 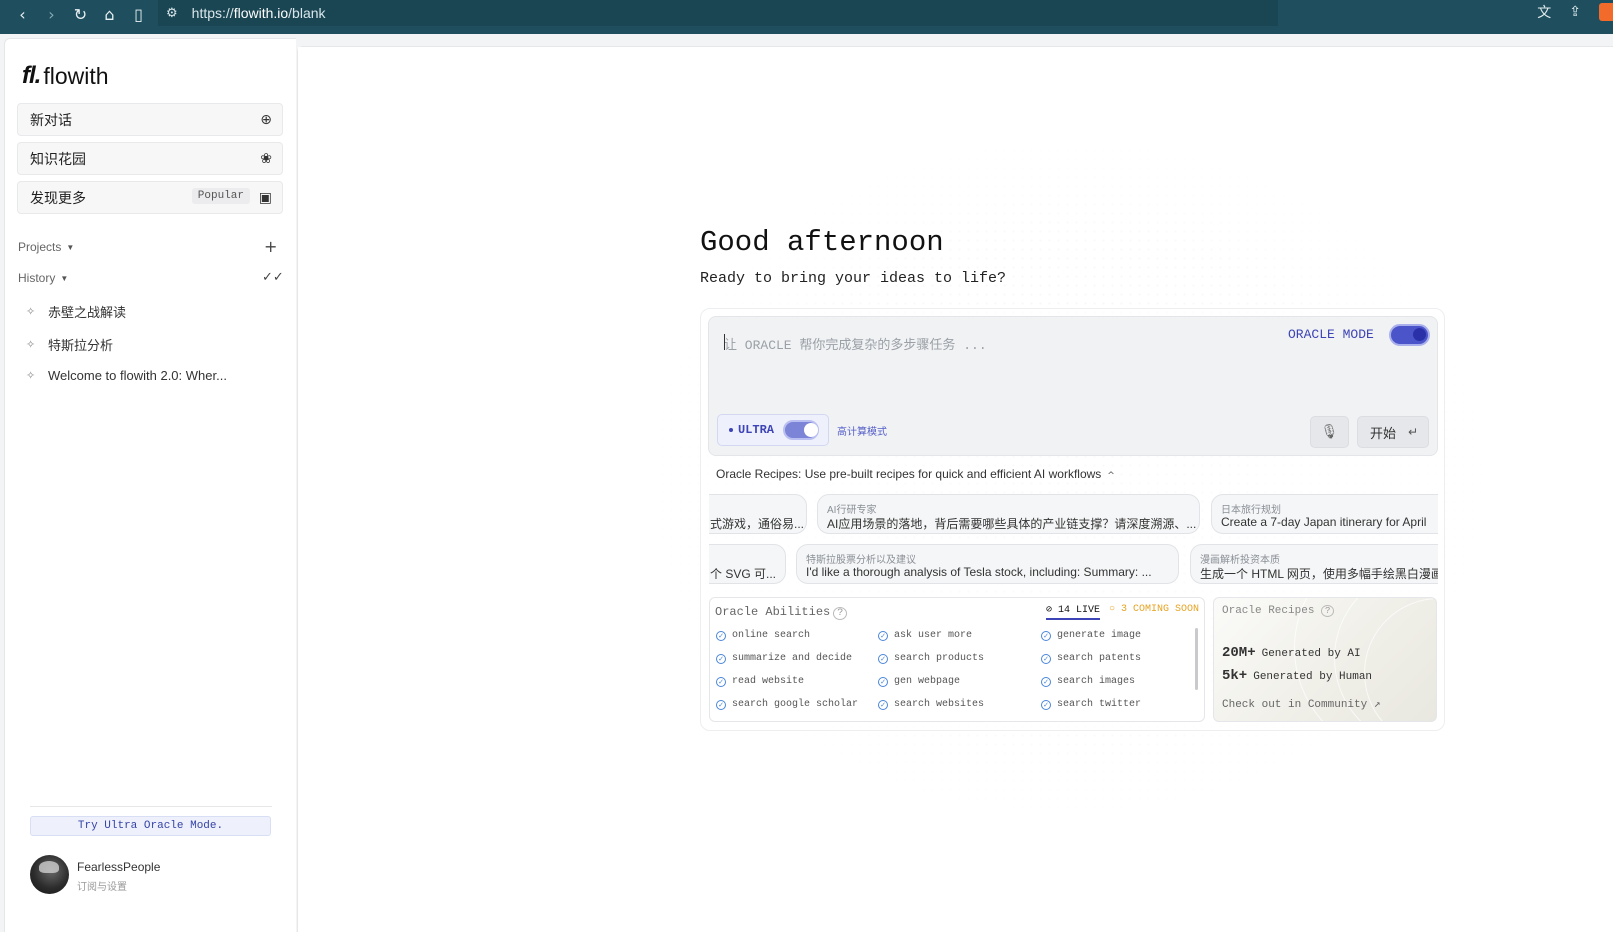 What do you see at coordinates (51, 119) in the screenshot?
I see `new-chat-label: 新对话` at bounding box center [51, 119].